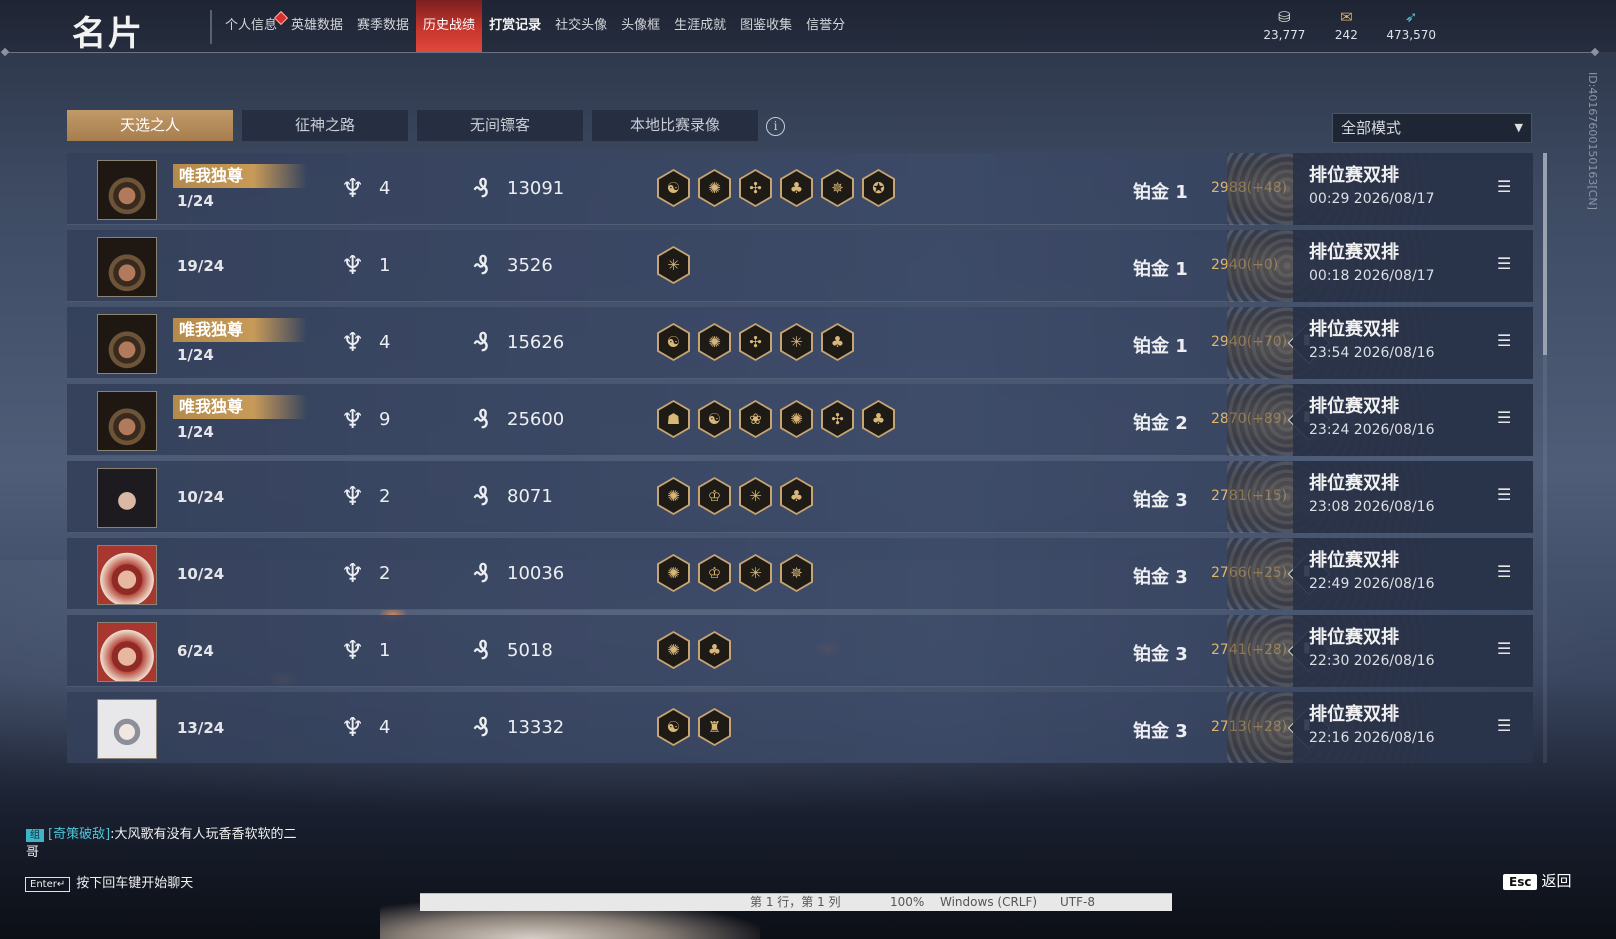 The width and height of the screenshot is (1616, 939). What do you see at coordinates (383, 26) in the screenshot?
I see `tab-season-data: 赛季数据` at bounding box center [383, 26].